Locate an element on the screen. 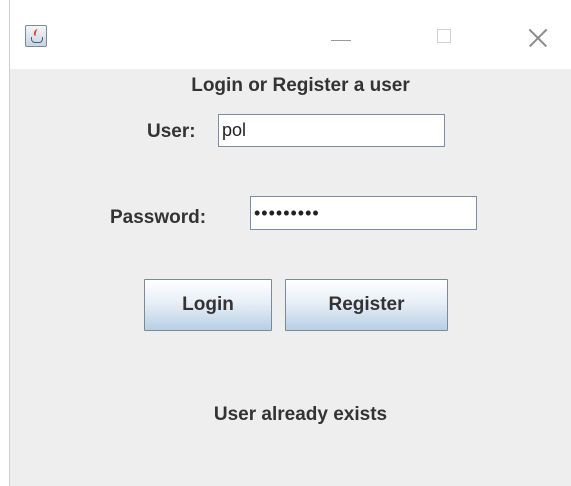  minimize-button is located at coordinates (341, 38).